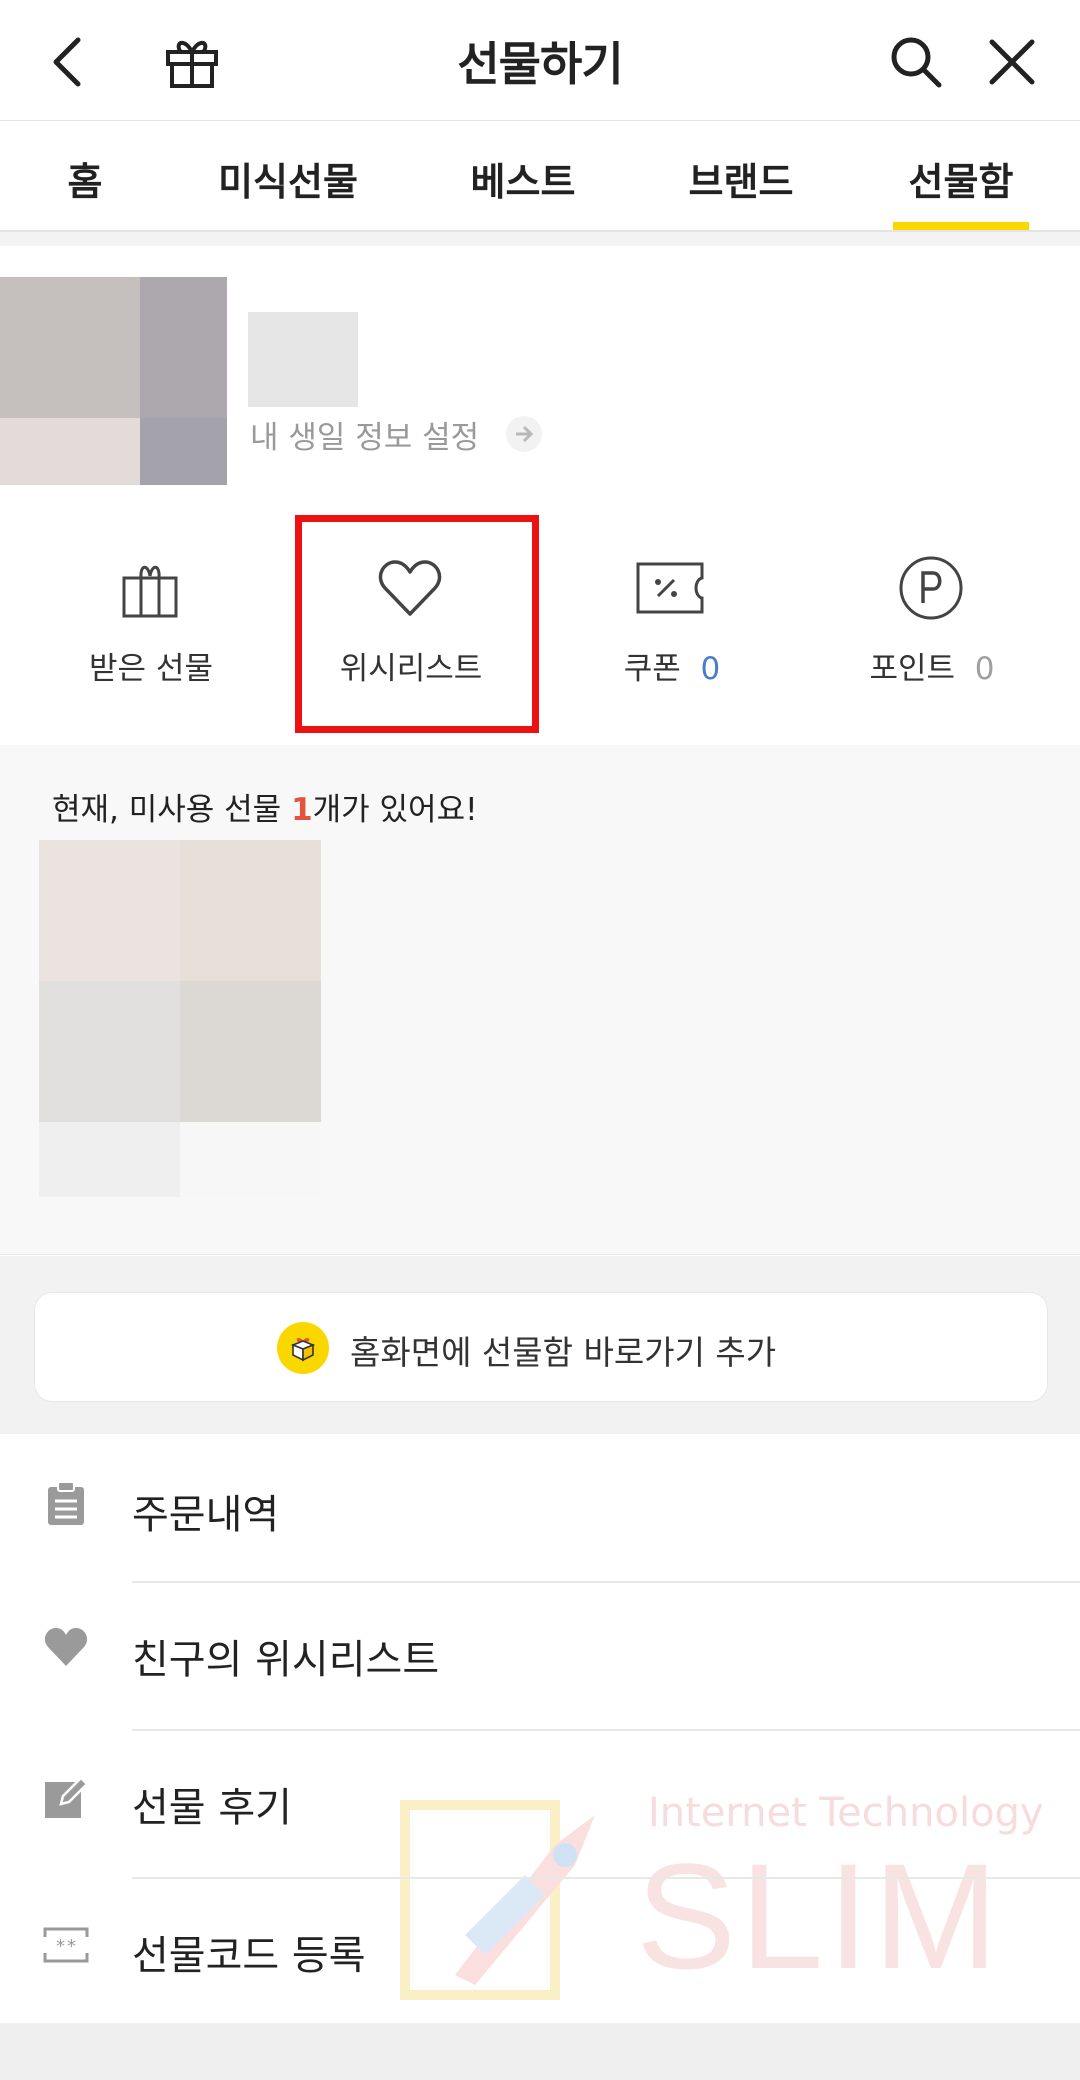  I want to click on tab-gift-box: 선물함, so click(961, 178).